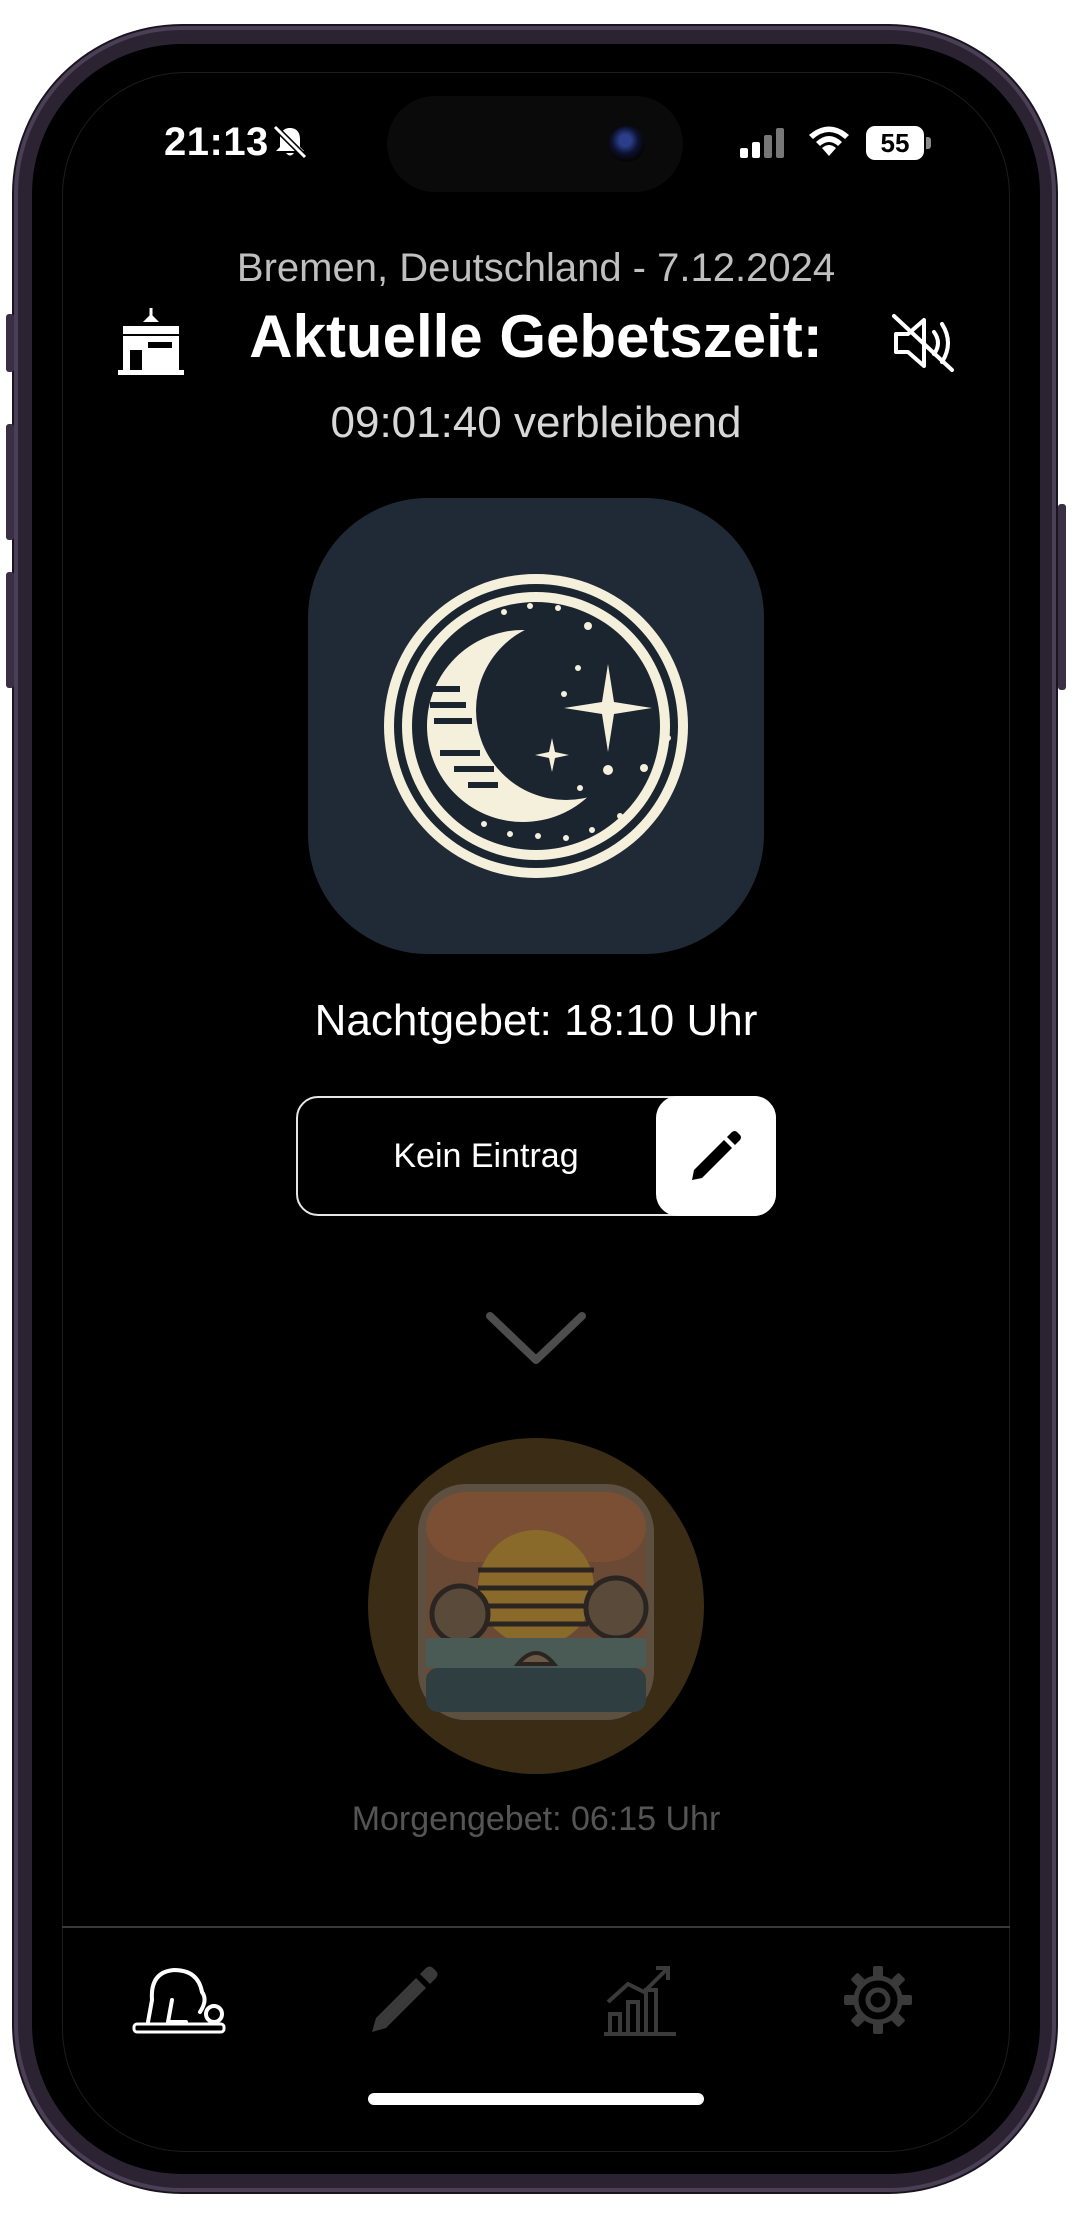 Image resolution: width=1072 pixels, height=2216 pixels. Describe the element at coordinates (536, 2099) in the screenshot. I see `home-indicator` at that location.